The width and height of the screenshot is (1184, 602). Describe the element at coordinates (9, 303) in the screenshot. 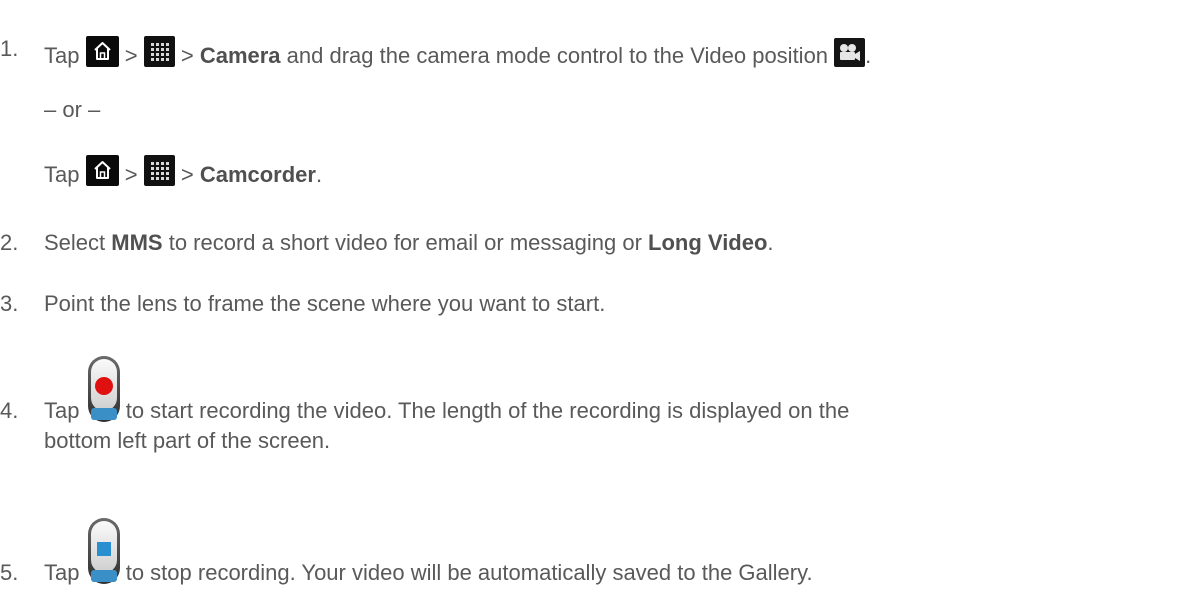

I see `step-number: 3.` at that location.